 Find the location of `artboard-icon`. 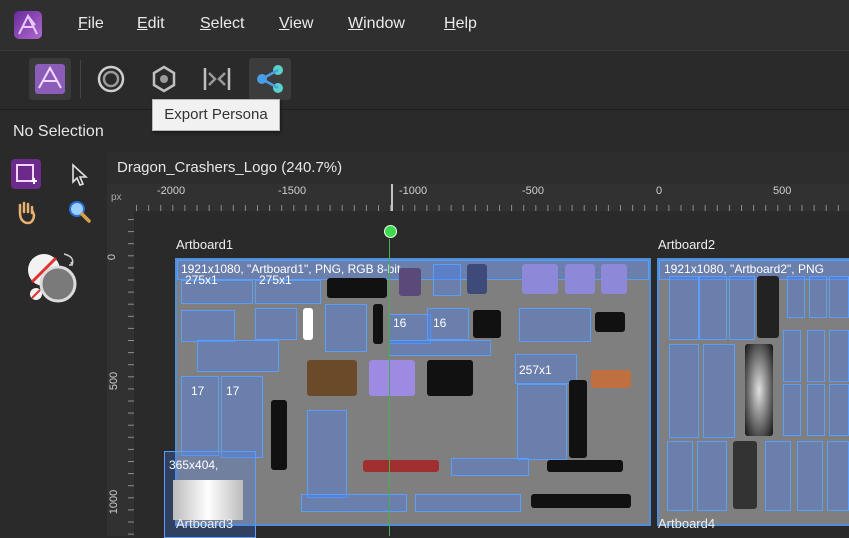

artboard-icon is located at coordinates (26, 174).